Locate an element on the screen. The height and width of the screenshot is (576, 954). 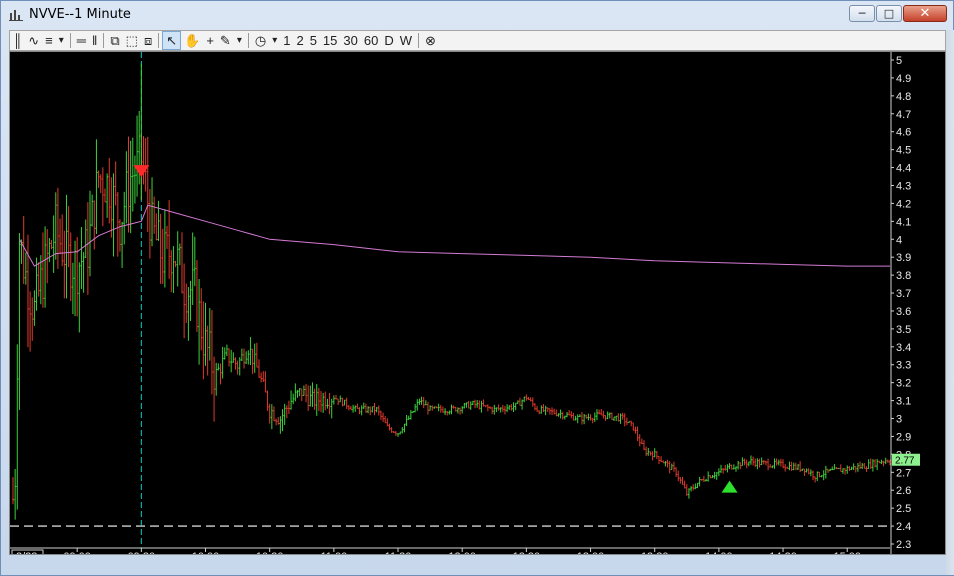
maximize-button: □ is located at coordinates (889, 13).